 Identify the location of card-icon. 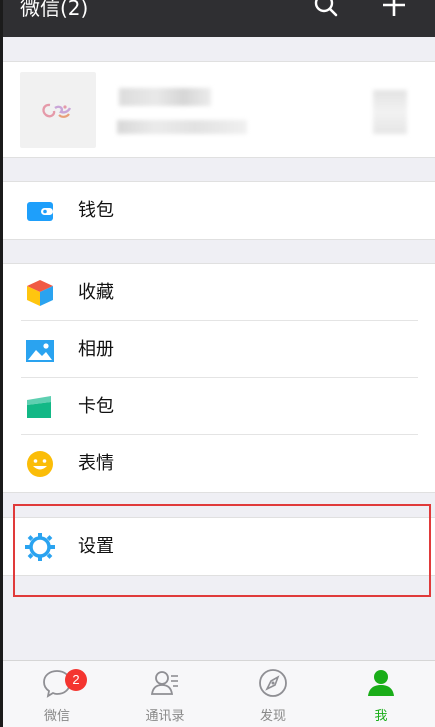
(39, 407).